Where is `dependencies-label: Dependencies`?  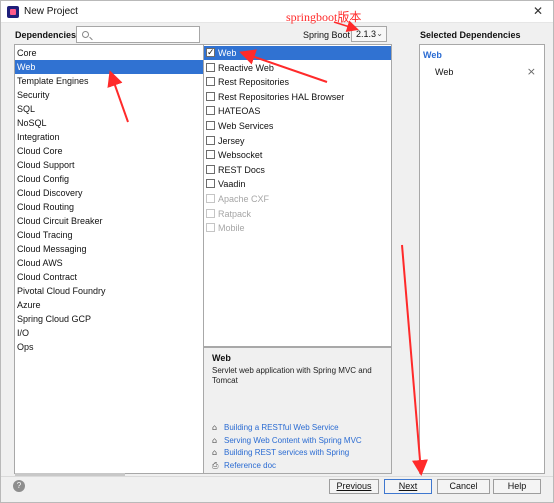 dependencies-label: Dependencies is located at coordinates (46, 35).